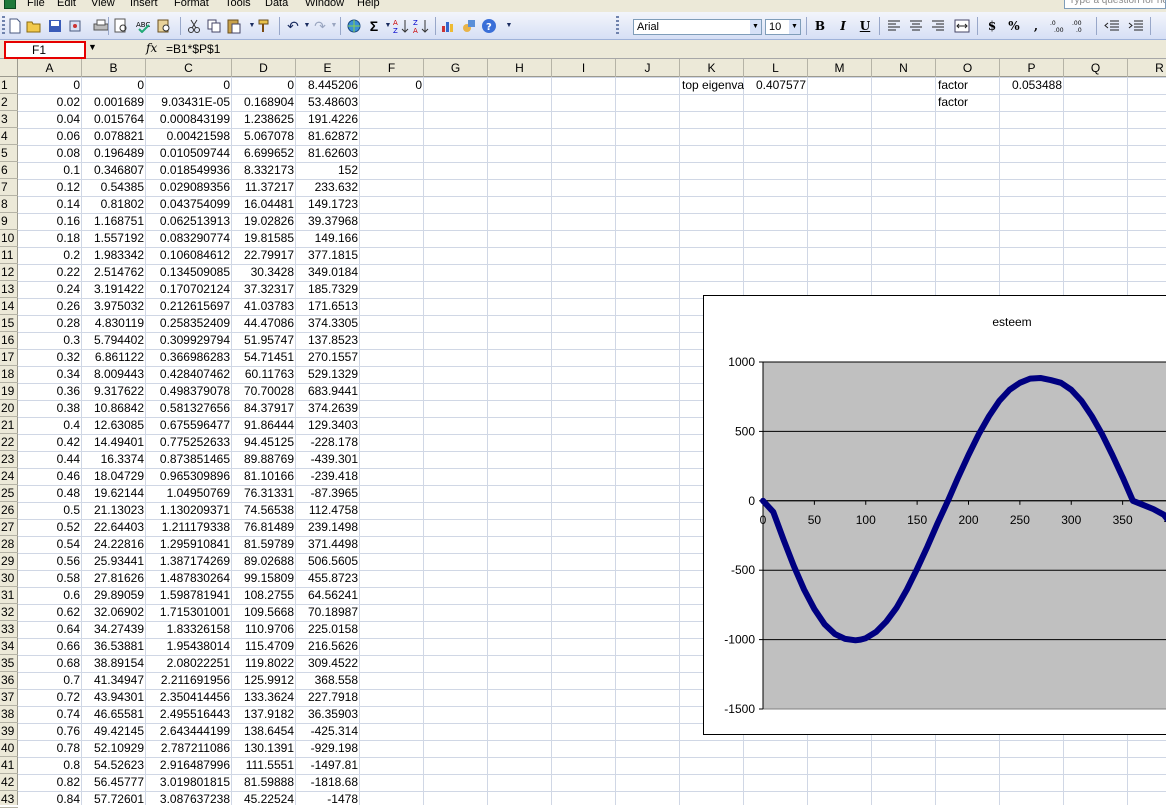 This screenshot has height=808, width=1166. What do you see at coordinates (50, 748) in the screenshot?
I see `cell-a40: 0.78` at bounding box center [50, 748].